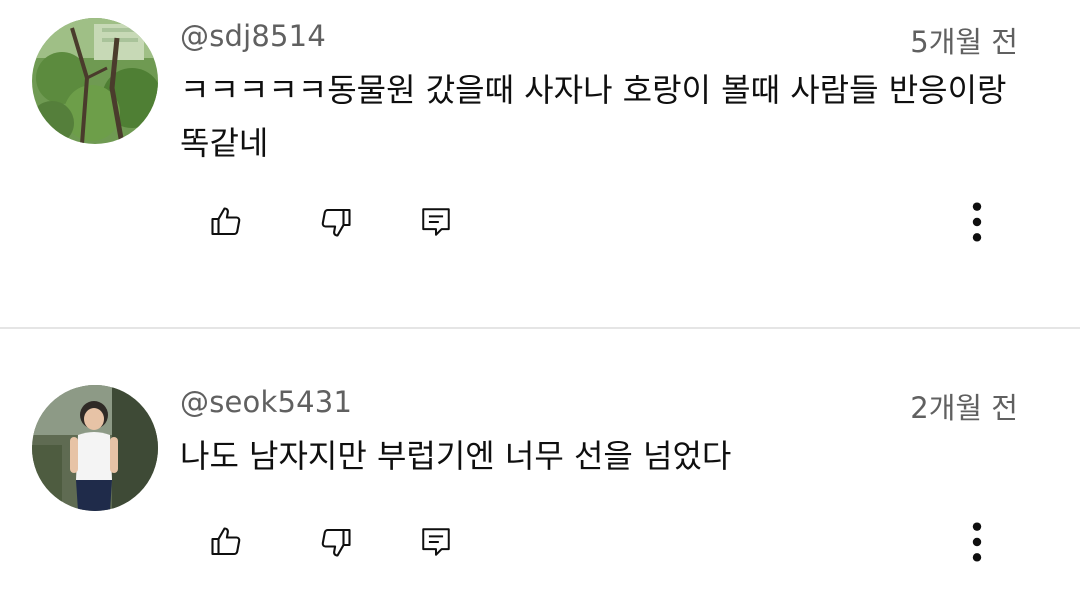 This screenshot has height=606, width=1080. I want to click on comment-text: ㅋㅋㅋㅋㅋ동물원 갔을때 사자나 호랑이 볼때 사람들 반응이랑 똑같네, so click(593, 116).